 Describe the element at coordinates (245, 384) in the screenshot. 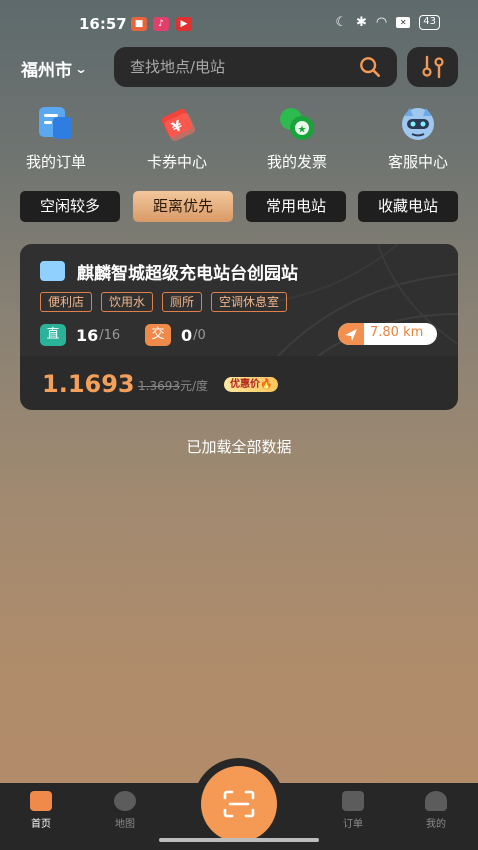

I see `promo-label: 优惠价` at that location.